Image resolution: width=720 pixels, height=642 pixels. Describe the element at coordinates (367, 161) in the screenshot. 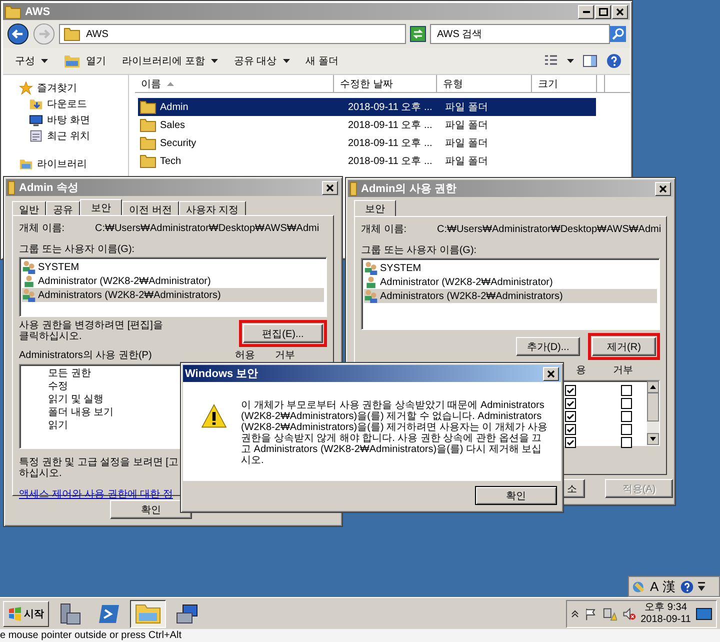

I see `file-row: Tech 2018-09-11 오후 ... 파일 폴더` at that location.